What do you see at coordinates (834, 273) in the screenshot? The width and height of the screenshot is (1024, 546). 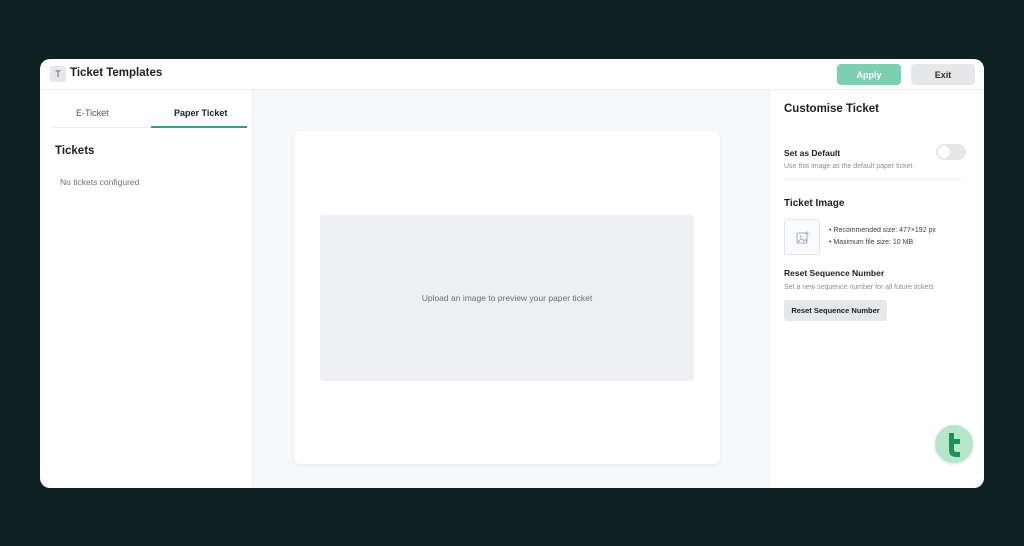 I see `reset-sequence-heading: Reset Sequence Number` at bounding box center [834, 273].